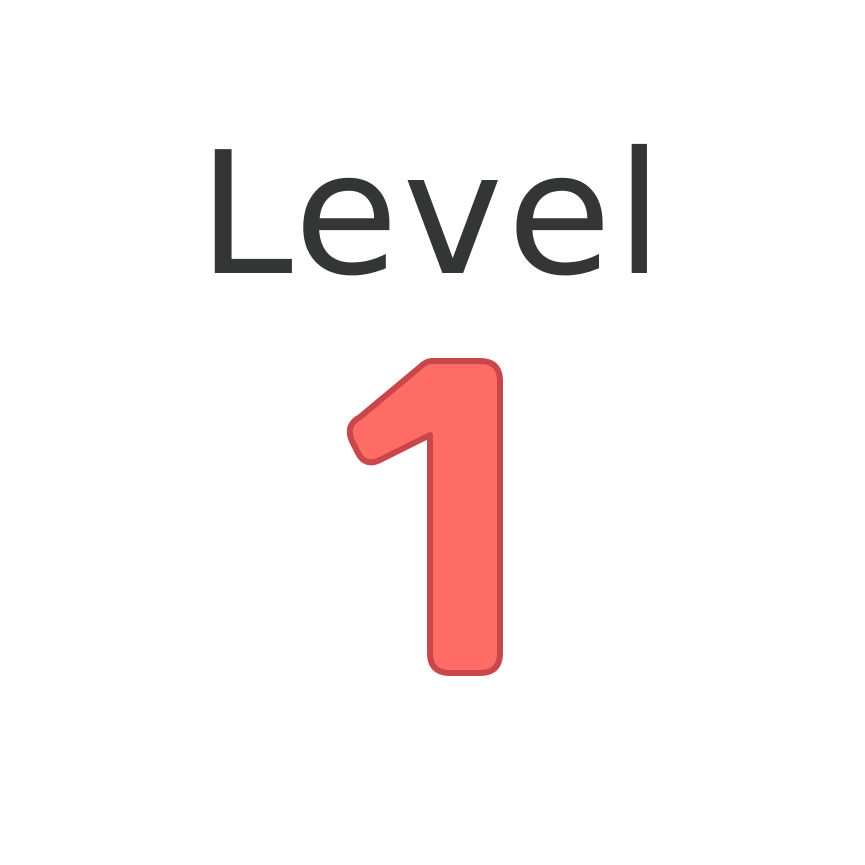 This screenshot has width=865, height=865. Describe the element at coordinates (432, 215) in the screenshot. I see `level-title: Level` at that location.